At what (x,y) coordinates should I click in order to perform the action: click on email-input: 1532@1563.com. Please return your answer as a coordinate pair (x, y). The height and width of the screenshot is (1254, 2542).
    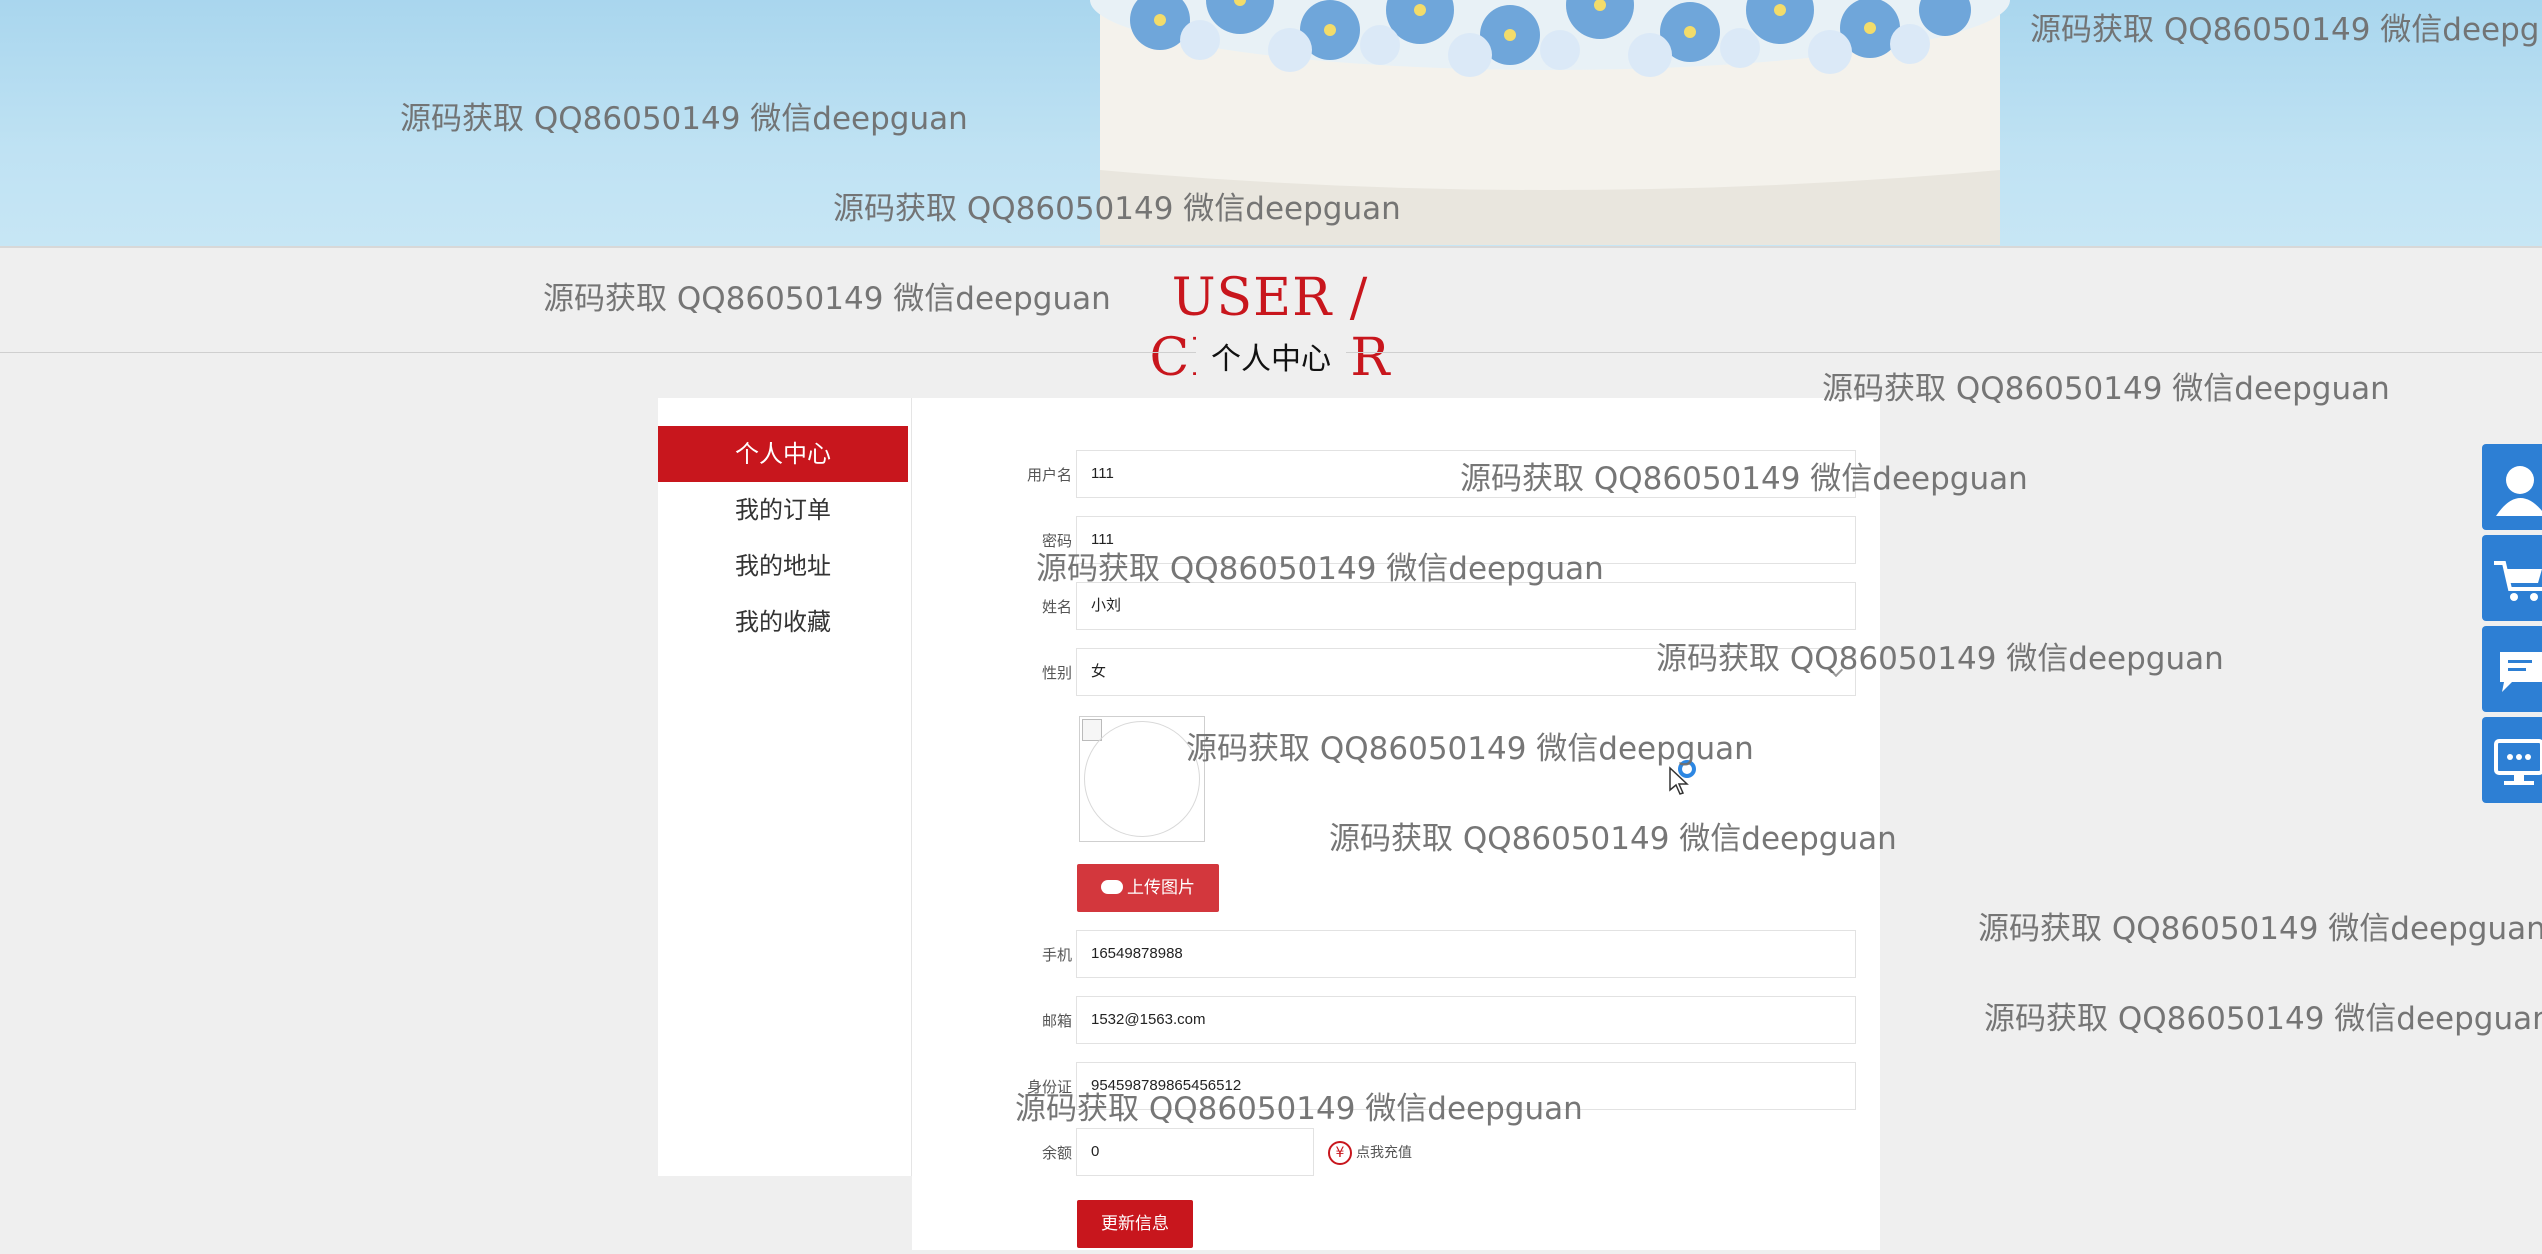
    Looking at the image, I should click on (1466, 1020).